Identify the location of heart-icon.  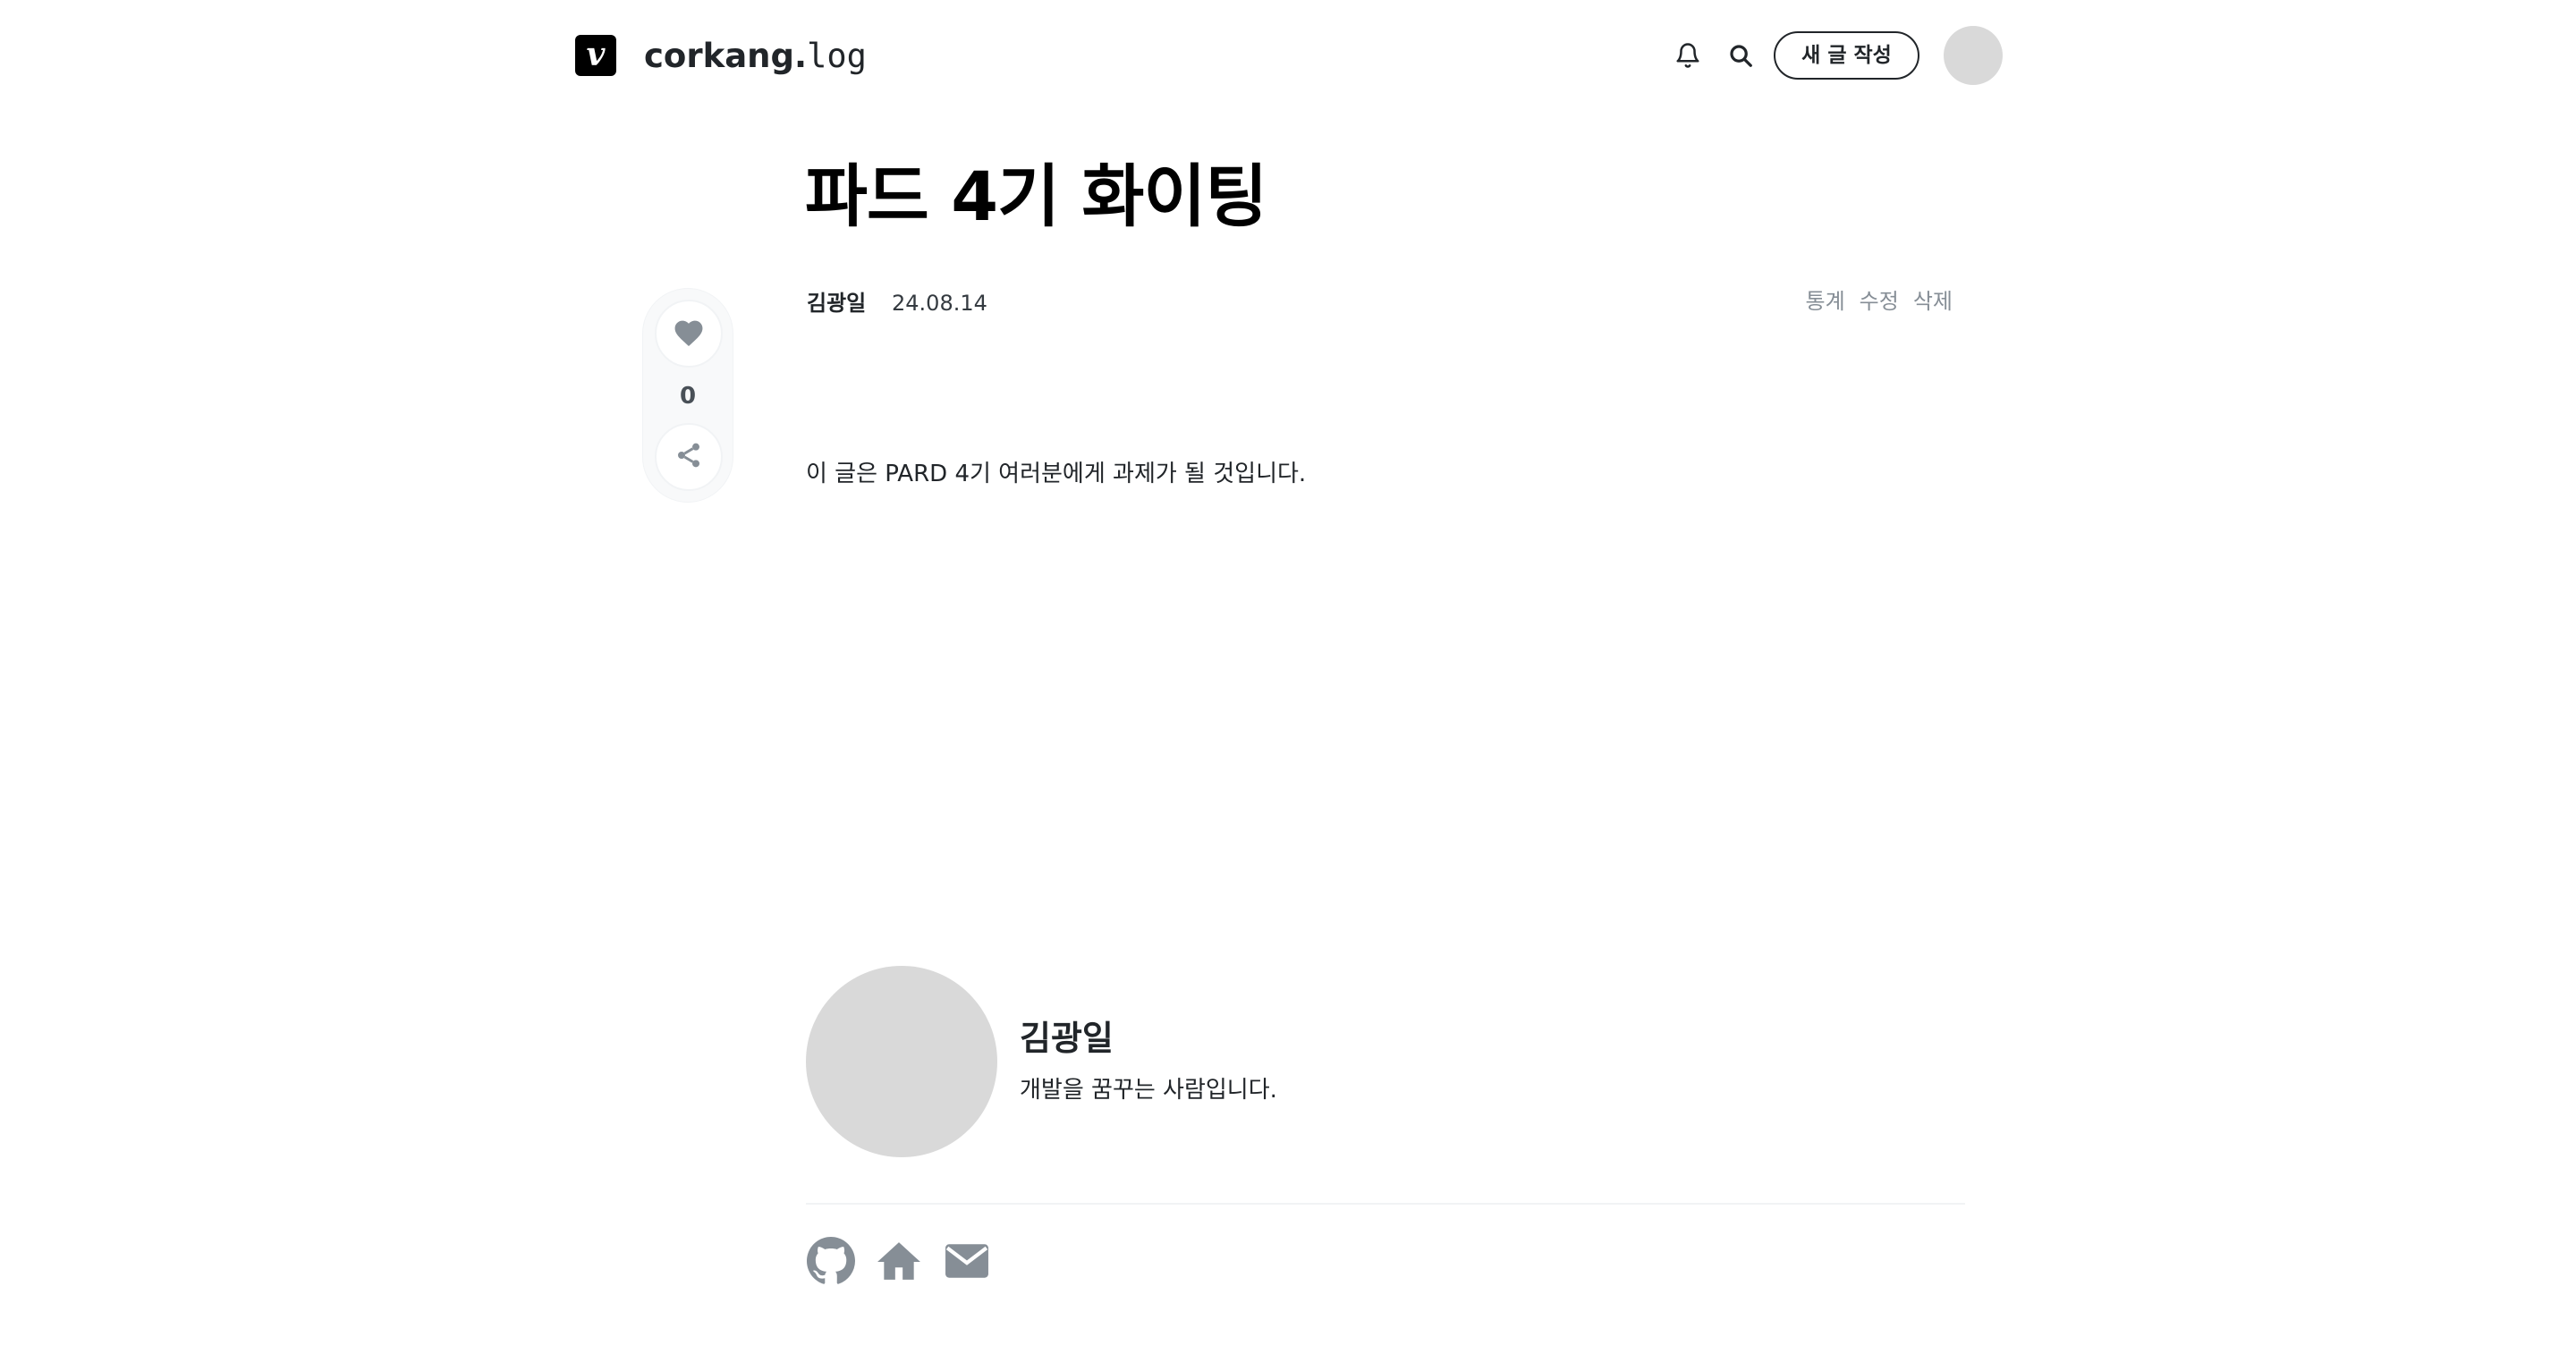
(689, 334).